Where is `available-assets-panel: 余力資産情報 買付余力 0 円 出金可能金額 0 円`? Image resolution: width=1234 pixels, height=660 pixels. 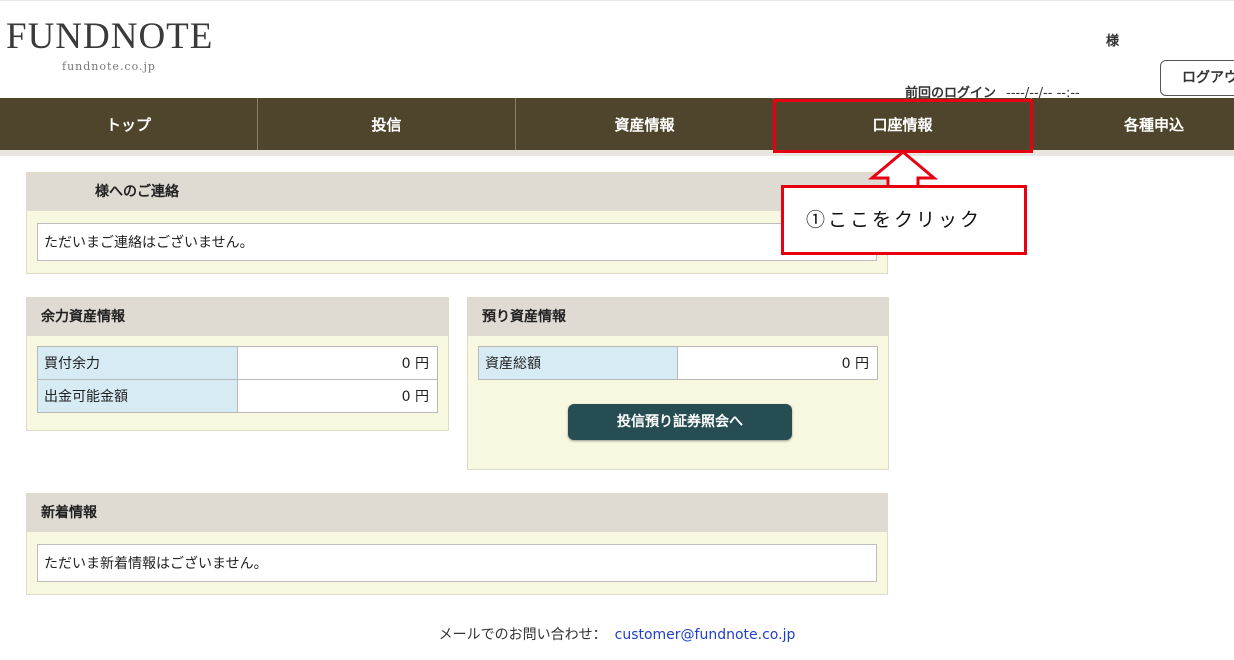 available-assets-panel: 余力資産情報 買付余力 0 円 出金可能金額 0 円 is located at coordinates (237, 364).